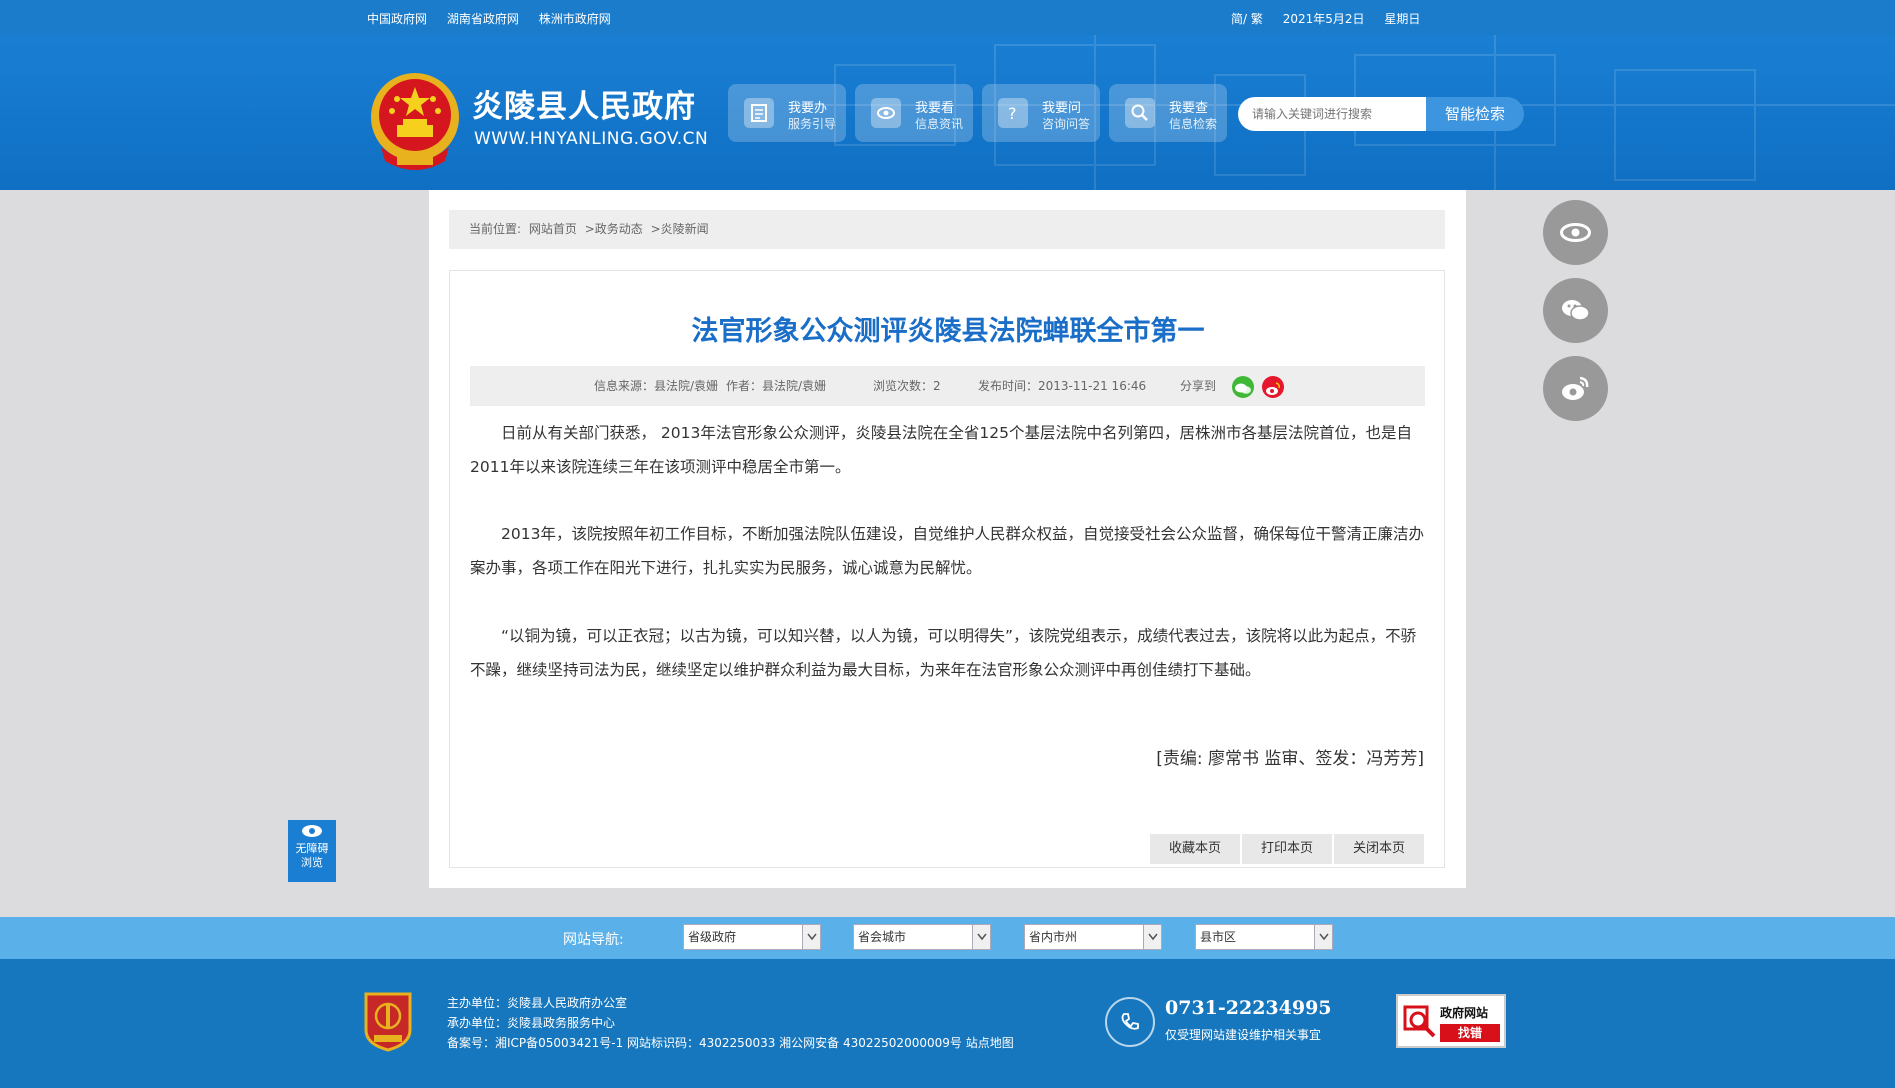 The width and height of the screenshot is (1895, 1088). I want to click on close-page-button: 关闭本页, so click(1379, 849).